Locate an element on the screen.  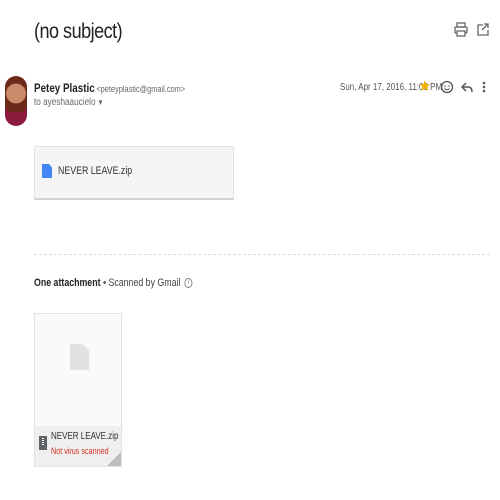
chevron-down-icon: ▼ is located at coordinates (100, 102).